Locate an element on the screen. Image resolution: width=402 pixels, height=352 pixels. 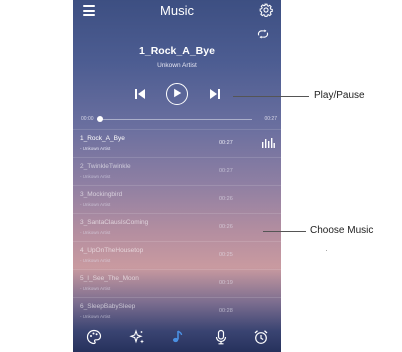
track-name: 5_I_See_The_Moon is located at coordinates (109, 278).